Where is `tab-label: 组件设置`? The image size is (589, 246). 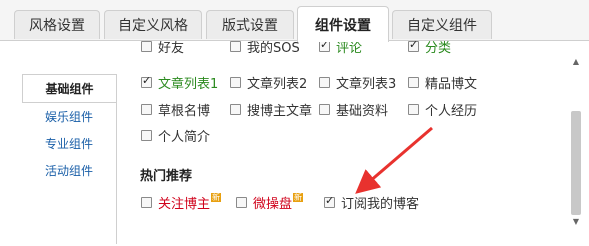 tab-label: 组件设置 is located at coordinates (343, 25).